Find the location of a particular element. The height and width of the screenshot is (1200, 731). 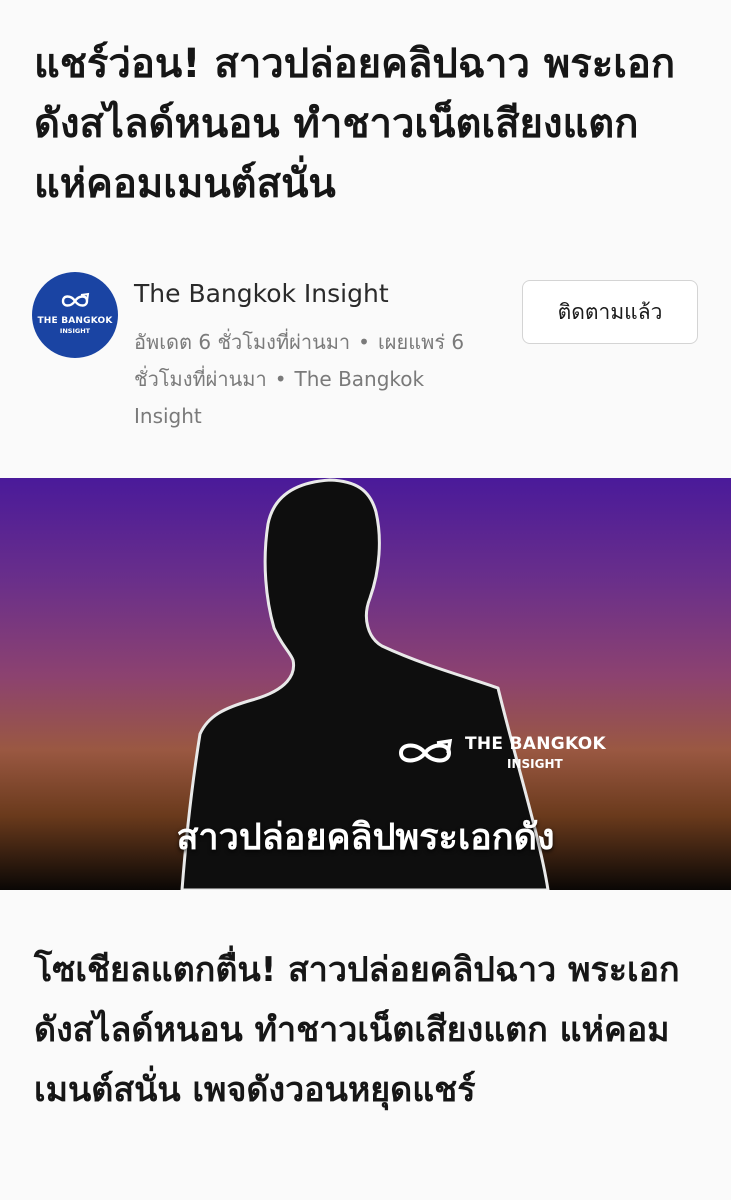

publisher-name: The Bangkok Insight is located at coordinates (261, 293).